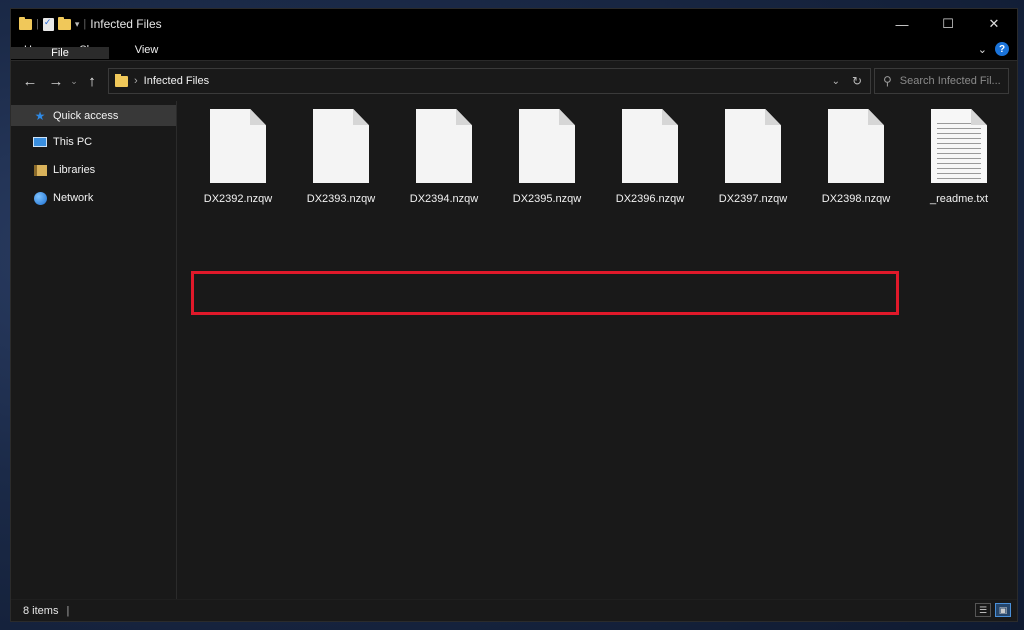 This screenshot has height=630, width=1024. I want to click on file-item: DX2396.nzqw, so click(650, 157).